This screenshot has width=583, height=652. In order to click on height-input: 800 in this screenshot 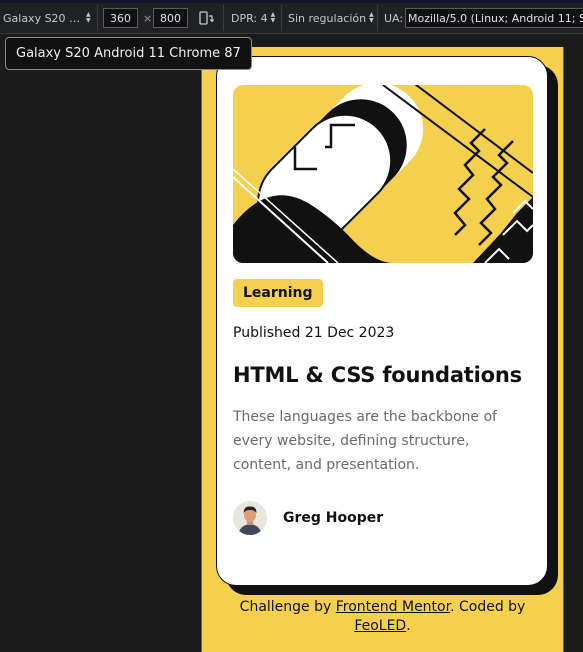, I will do `click(170, 18)`.